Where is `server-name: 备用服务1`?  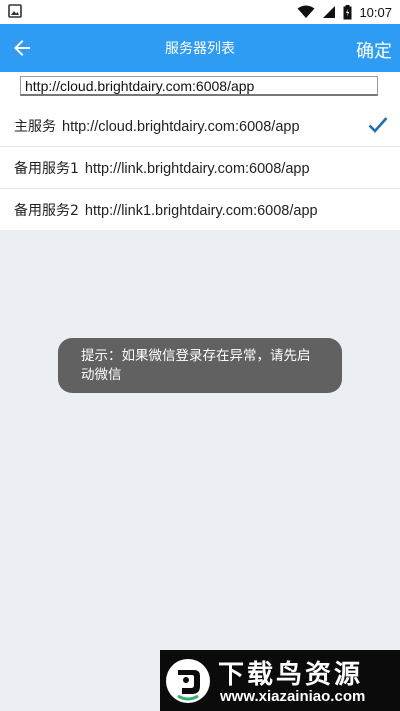
server-name: 备用服务1 is located at coordinates (46, 169).